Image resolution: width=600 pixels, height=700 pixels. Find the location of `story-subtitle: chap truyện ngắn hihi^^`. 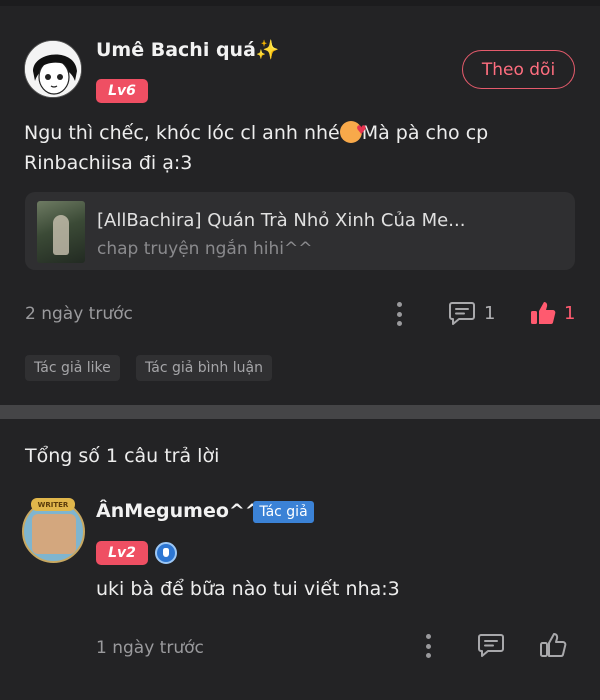

story-subtitle: chap truyện ngắn hihi^^ is located at coordinates (205, 249).